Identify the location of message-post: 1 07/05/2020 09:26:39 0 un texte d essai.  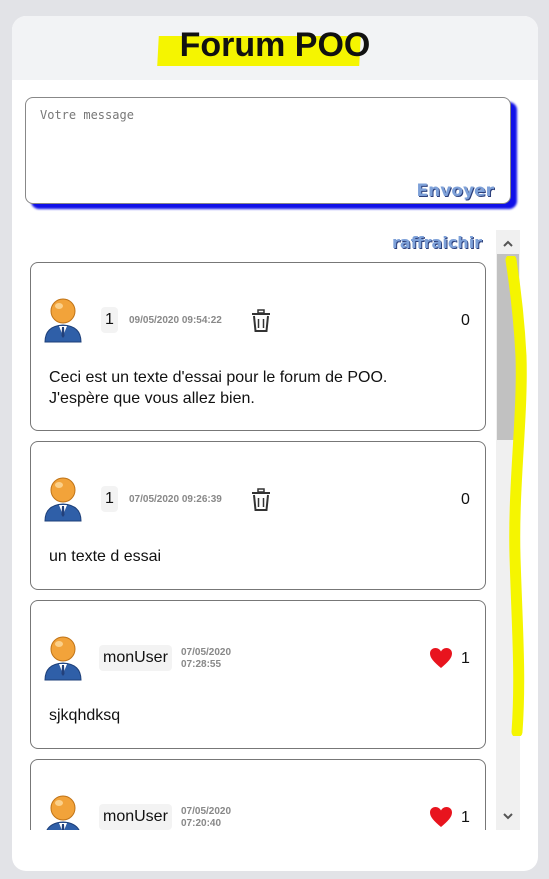
(258, 515).